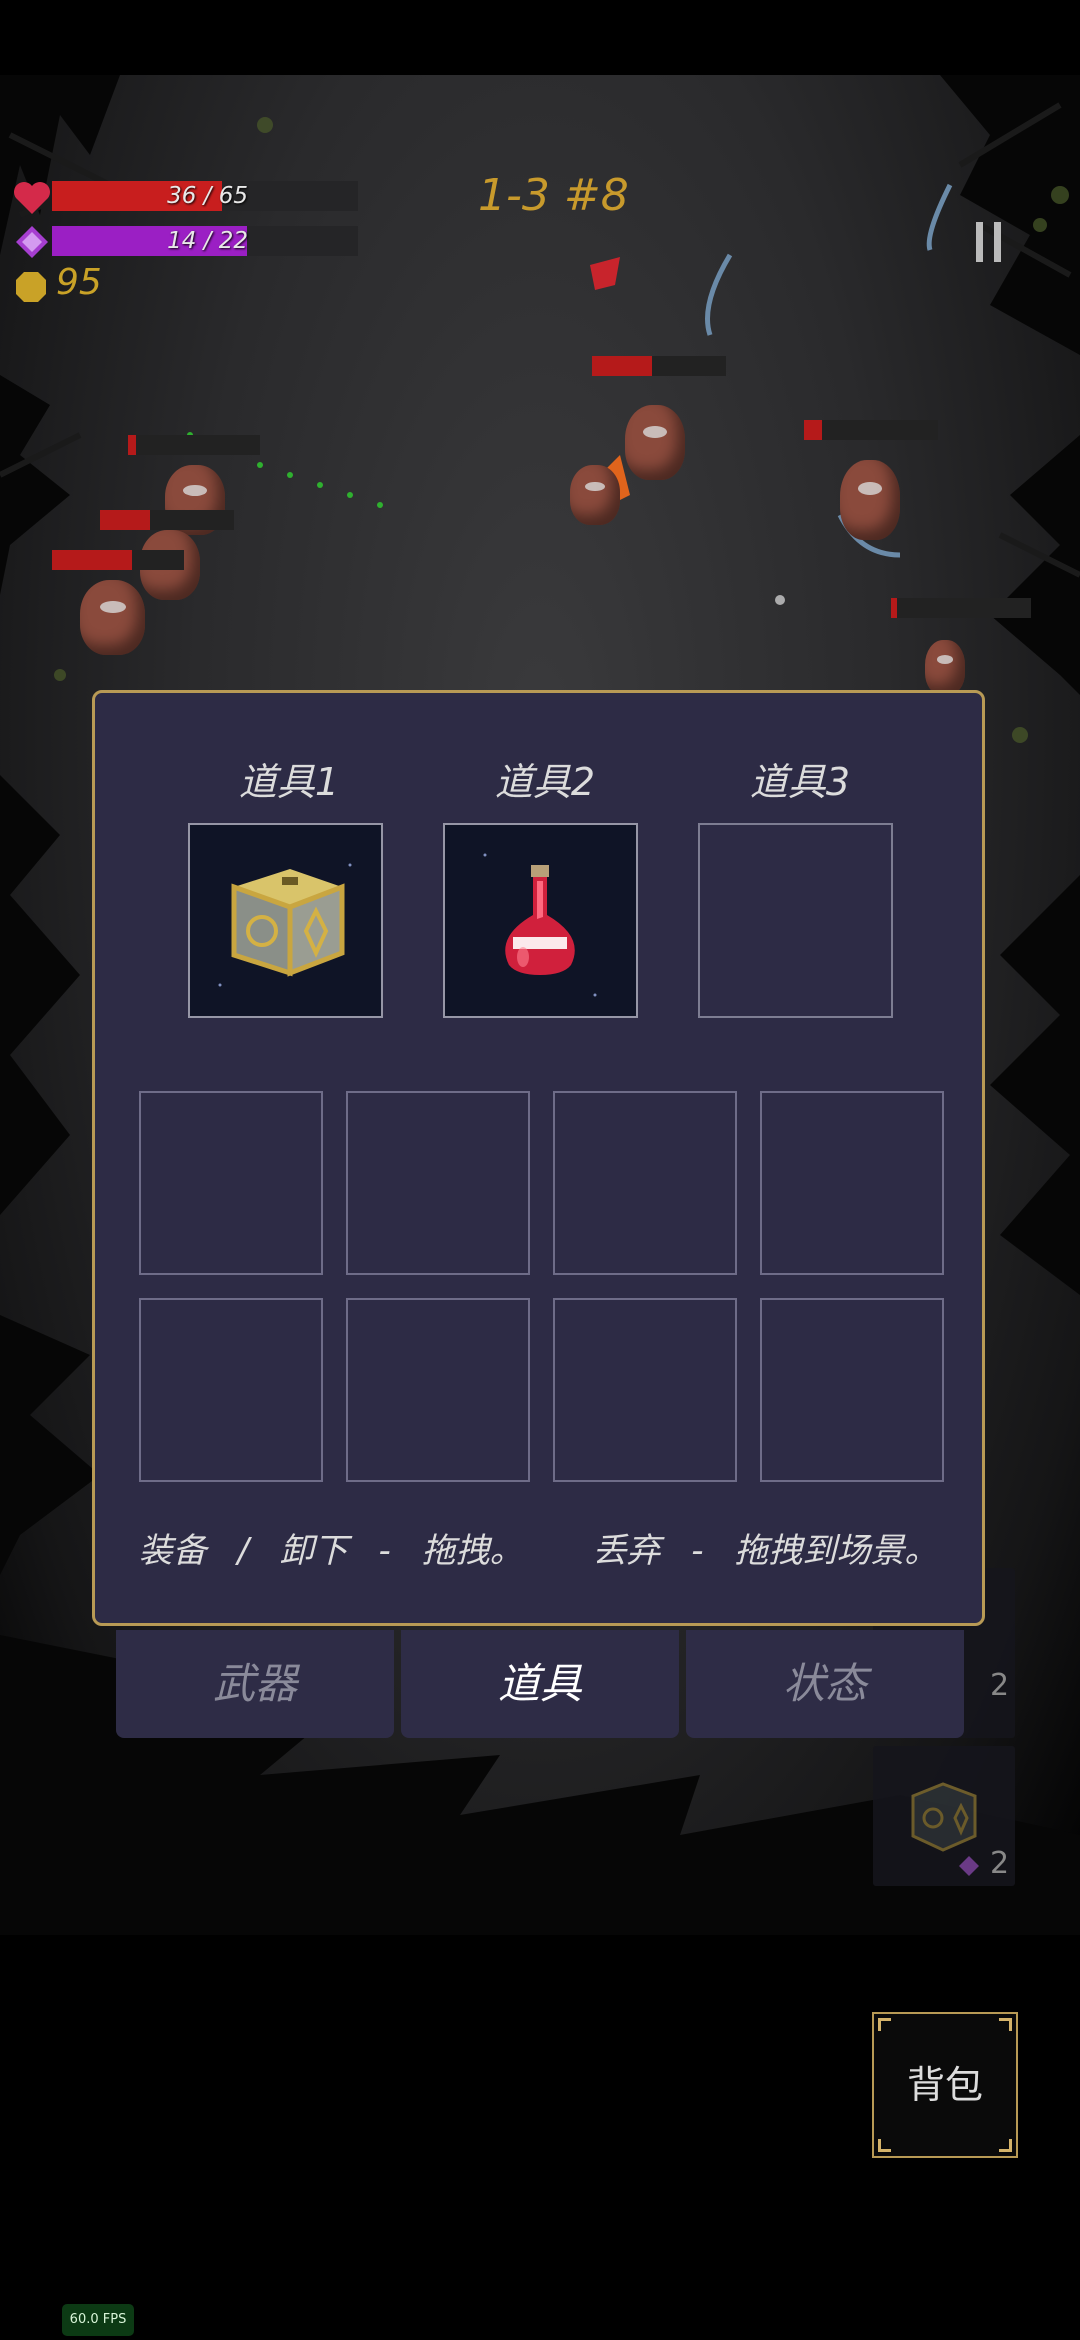 The height and width of the screenshot is (2340, 1080). Describe the element at coordinates (540, 1684) in the screenshot. I see `tab-items: 道具` at that location.